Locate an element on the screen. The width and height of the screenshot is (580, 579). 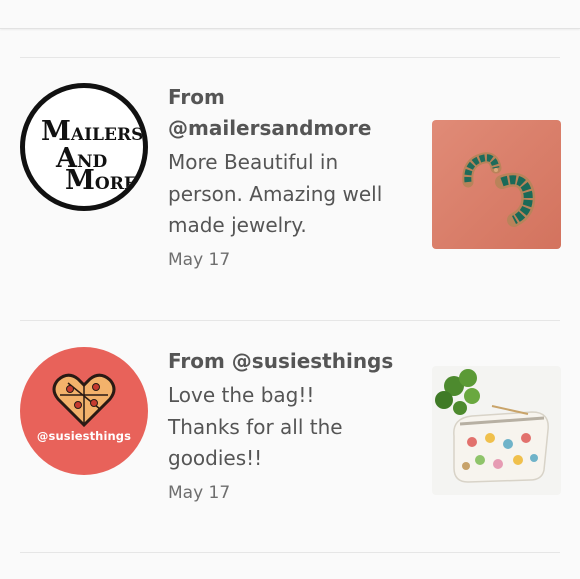
item-thumbnail-bag is located at coordinates (496, 430).